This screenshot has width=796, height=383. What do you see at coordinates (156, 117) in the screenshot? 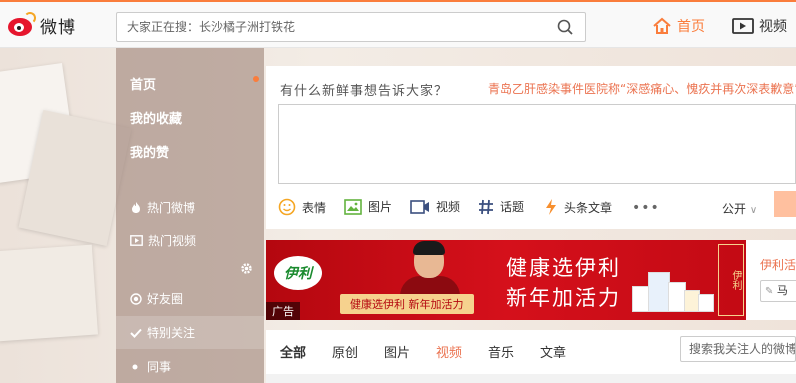
I see `sidebar-item-favorites: 我的收藏` at bounding box center [156, 117].